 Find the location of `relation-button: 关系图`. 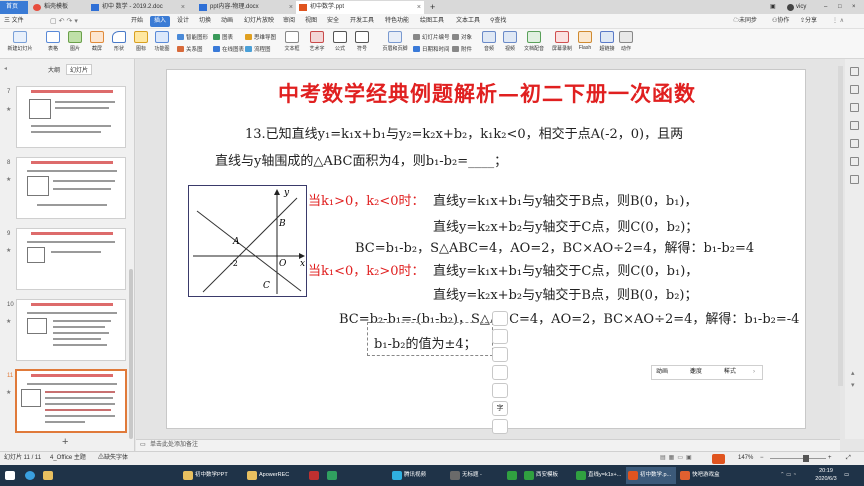

relation-button: 关系图 is located at coordinates (190, 49).